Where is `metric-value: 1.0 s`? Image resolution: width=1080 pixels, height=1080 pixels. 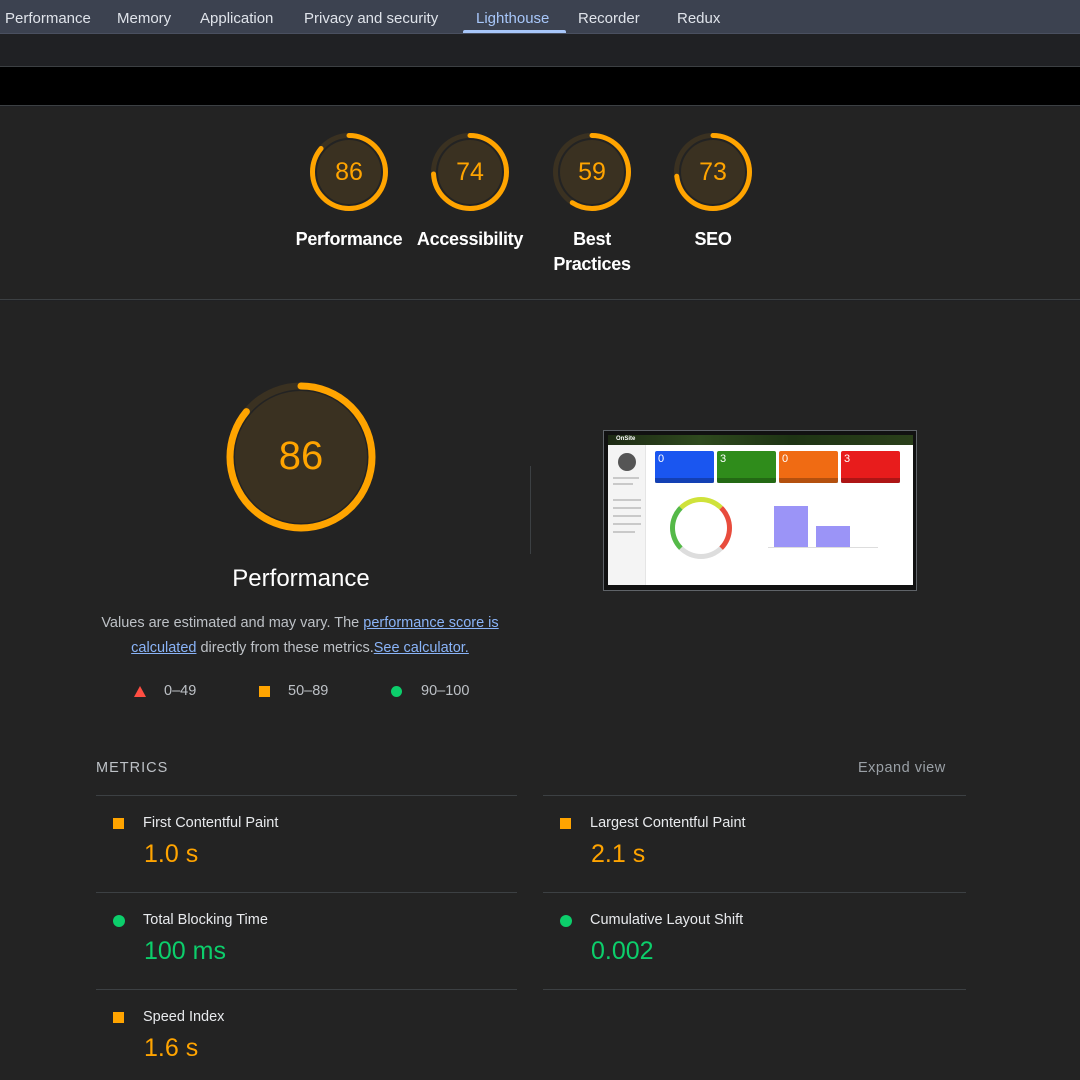
metric-value: 1.0 s is located at coordinates (171, 854).